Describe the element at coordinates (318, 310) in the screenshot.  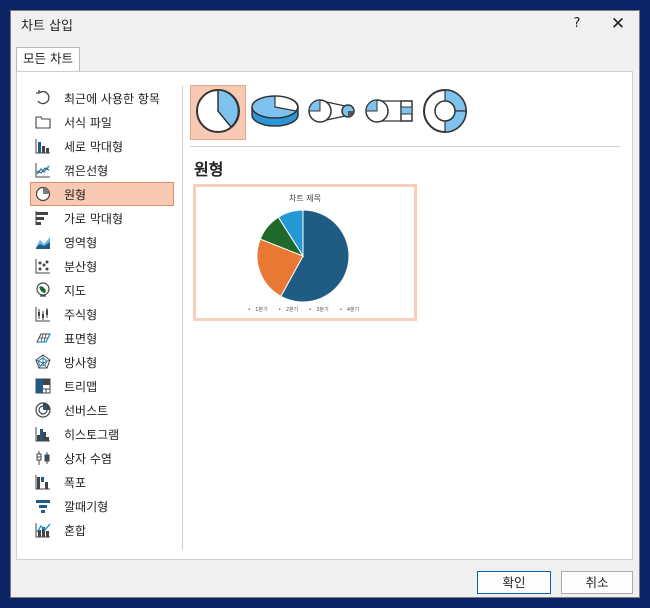
I see `legend-item: • 3분기` at that location.